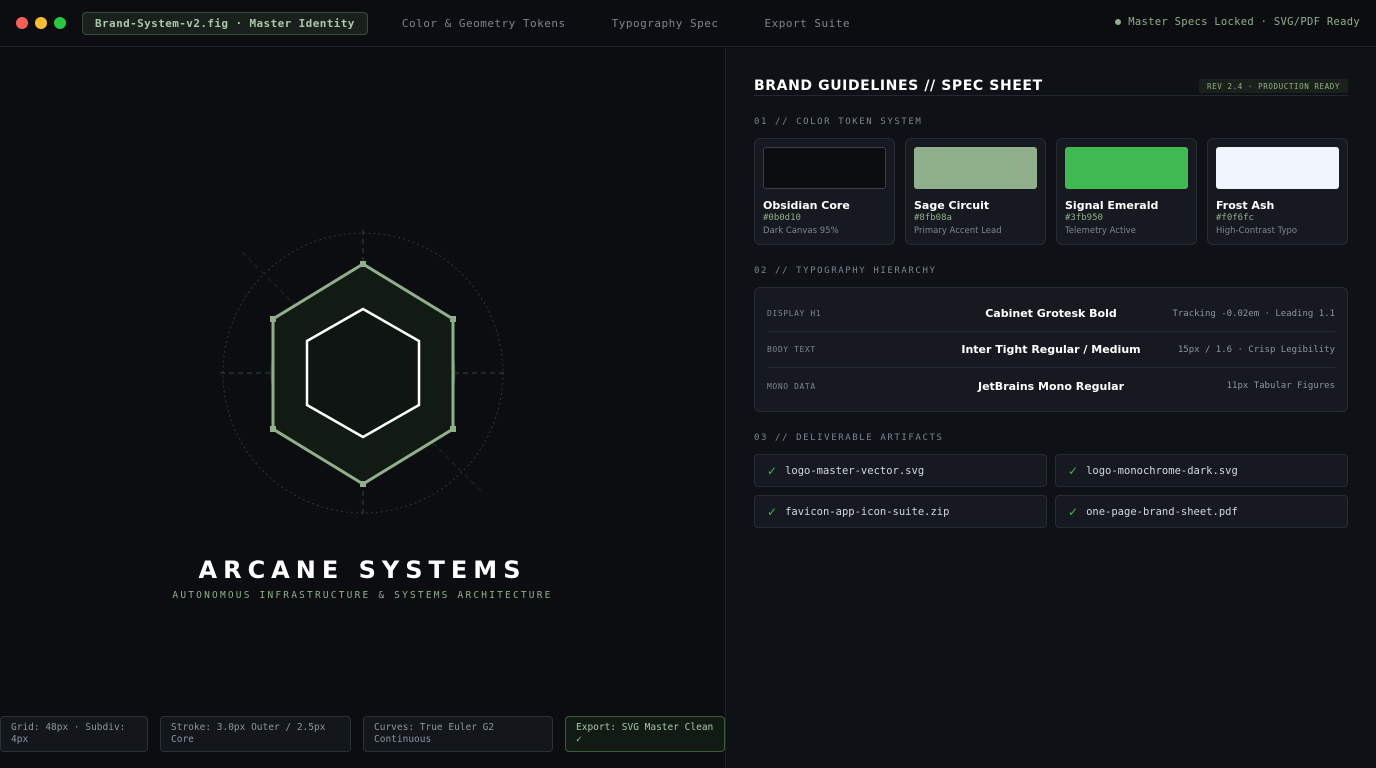  I want to click on status-badge: REV 2.4 · PRODUCTION READY, so click(1273, 86).